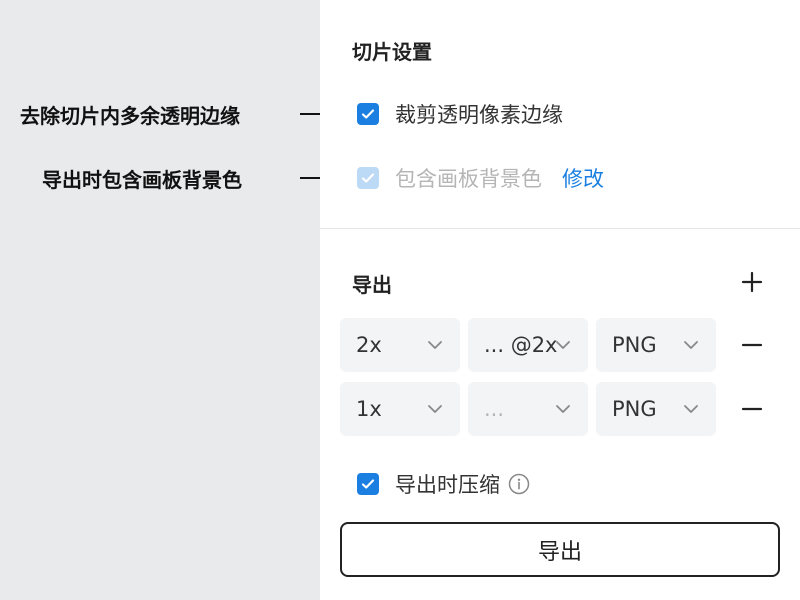  Describe the element at coordinates (447, 485) in the screenshot. I see `compress-label: 导出时压缩` at that location.